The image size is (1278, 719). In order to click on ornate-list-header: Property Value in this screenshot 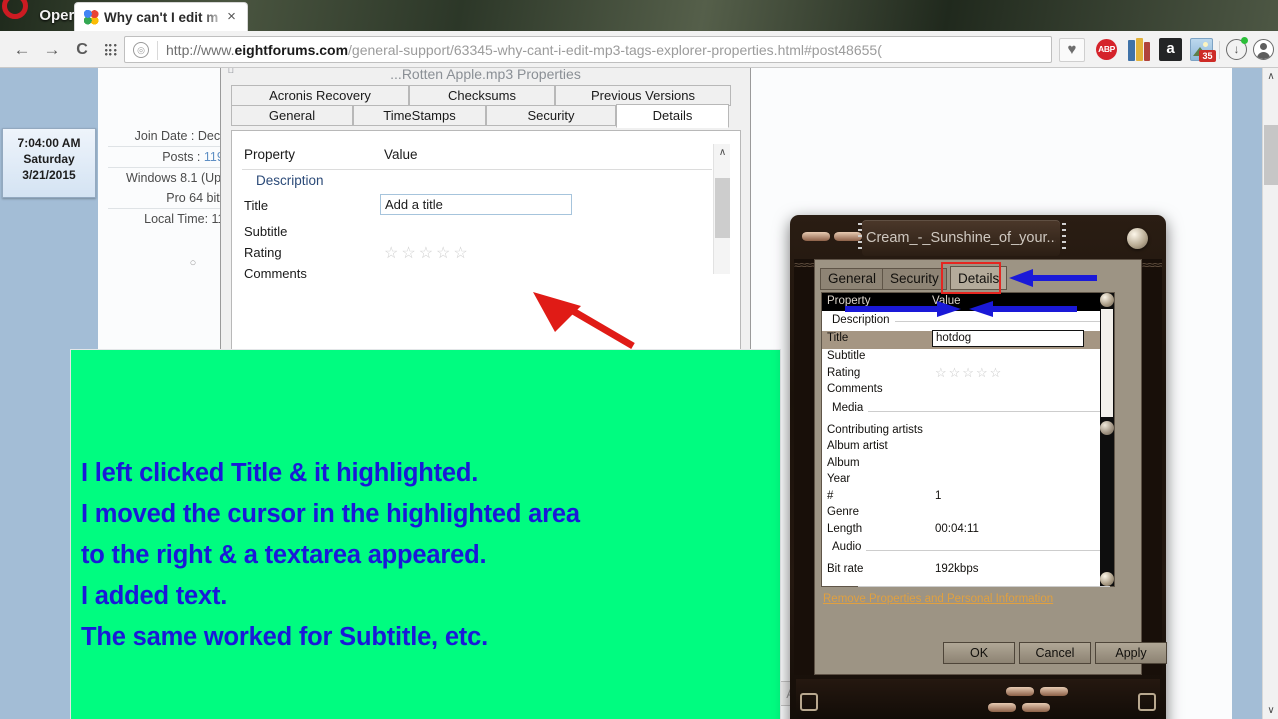, I will do `click(968, 302)`.